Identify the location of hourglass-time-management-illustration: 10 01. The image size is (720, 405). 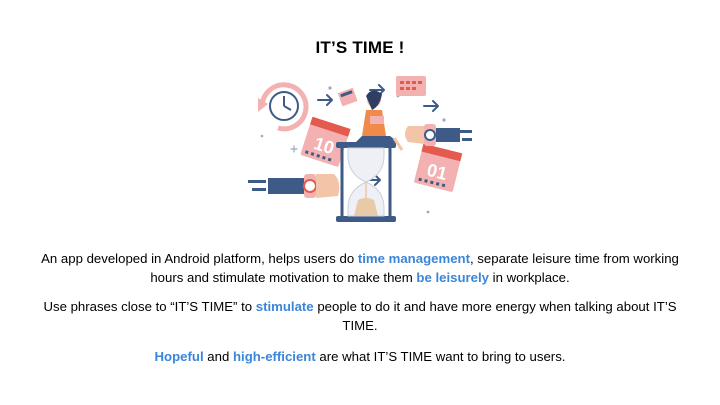
(360, 154).